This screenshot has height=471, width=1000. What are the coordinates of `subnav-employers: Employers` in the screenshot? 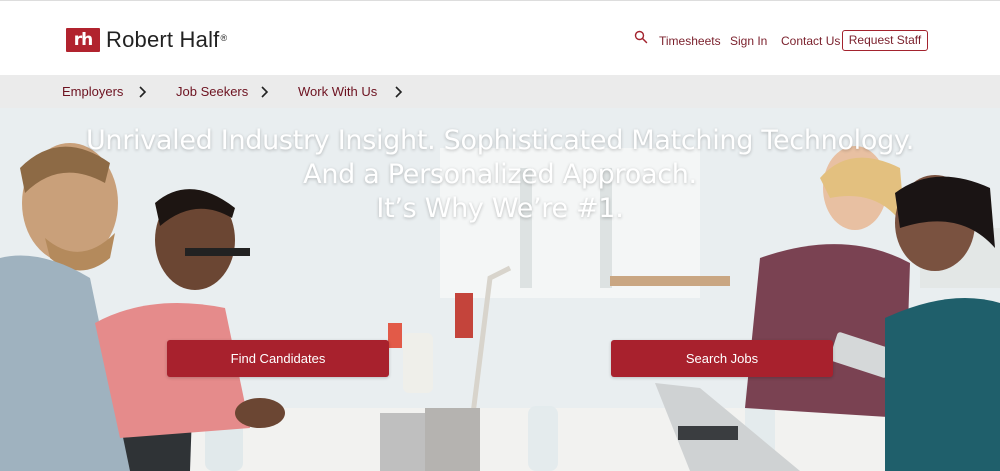 It's located at (92, 91).